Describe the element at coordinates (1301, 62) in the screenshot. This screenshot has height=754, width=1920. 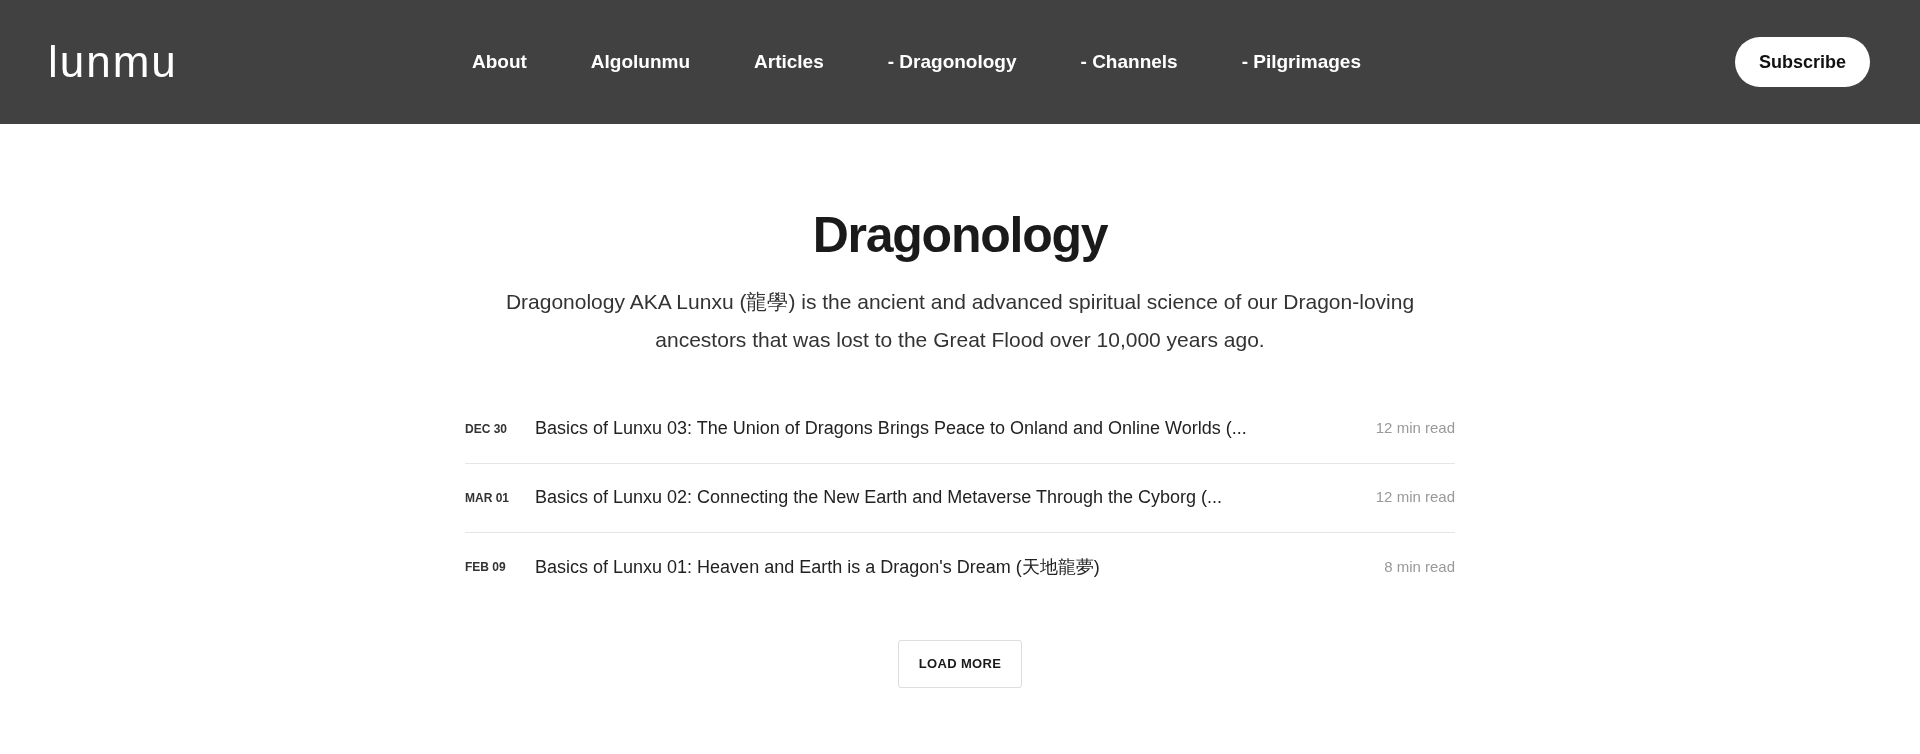
I see `nav-link: - Pilgrimages` at that location.